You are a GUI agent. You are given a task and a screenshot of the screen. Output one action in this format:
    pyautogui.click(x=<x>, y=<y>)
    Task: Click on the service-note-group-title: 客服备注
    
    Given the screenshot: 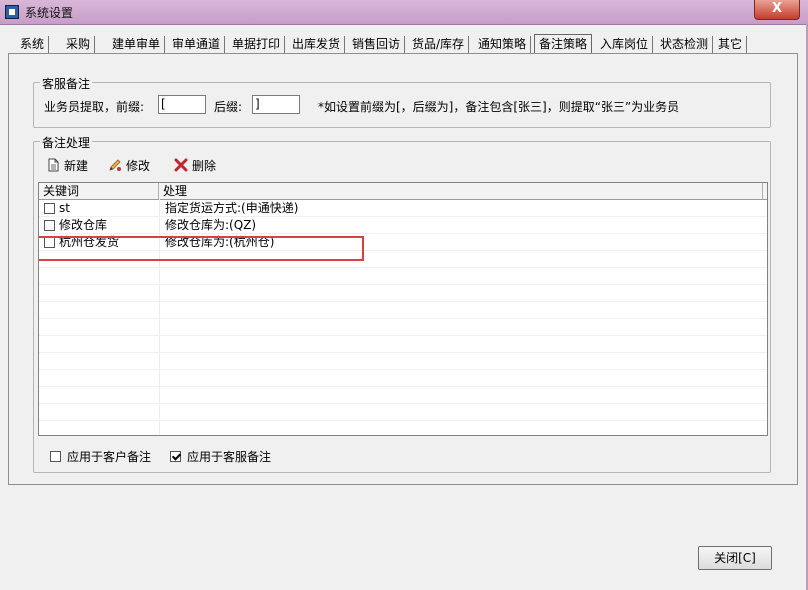 What is the action you would take?
    pyautogui.click(x=66, y=83)
    